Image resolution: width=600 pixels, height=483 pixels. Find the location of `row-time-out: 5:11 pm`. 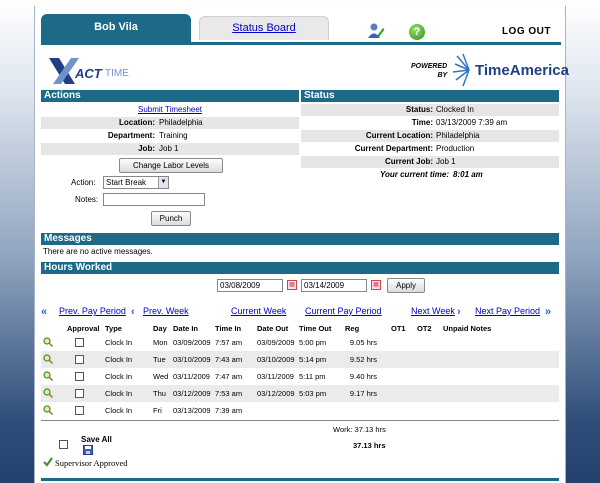

row-time-out: 5:11 pm is located at coordinates (312, 376).